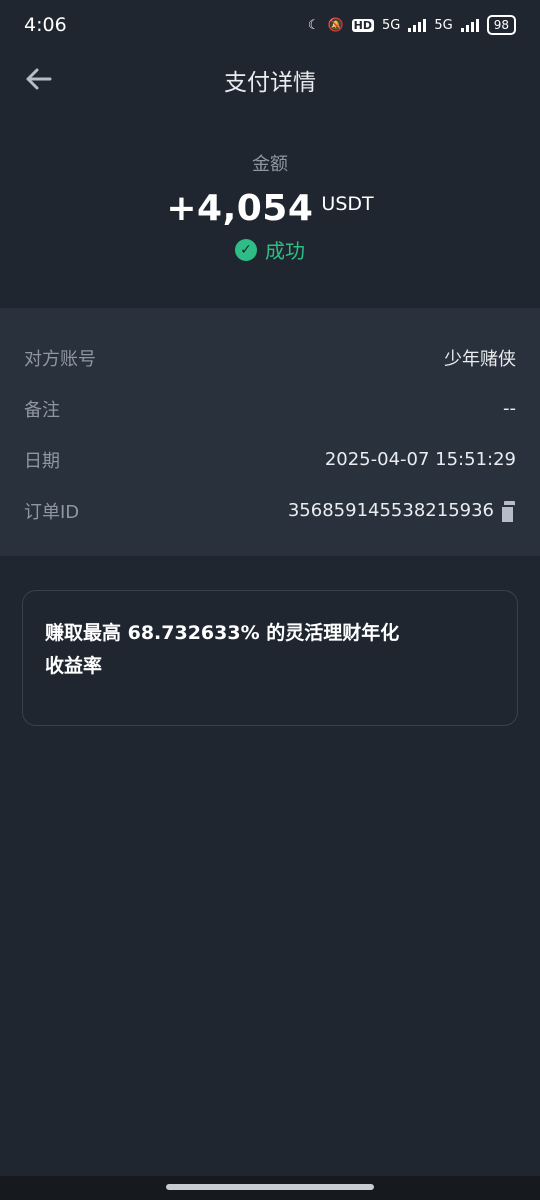 The image size is (540, 1200). I want to click on clock: 4:06, so click(45, 25).